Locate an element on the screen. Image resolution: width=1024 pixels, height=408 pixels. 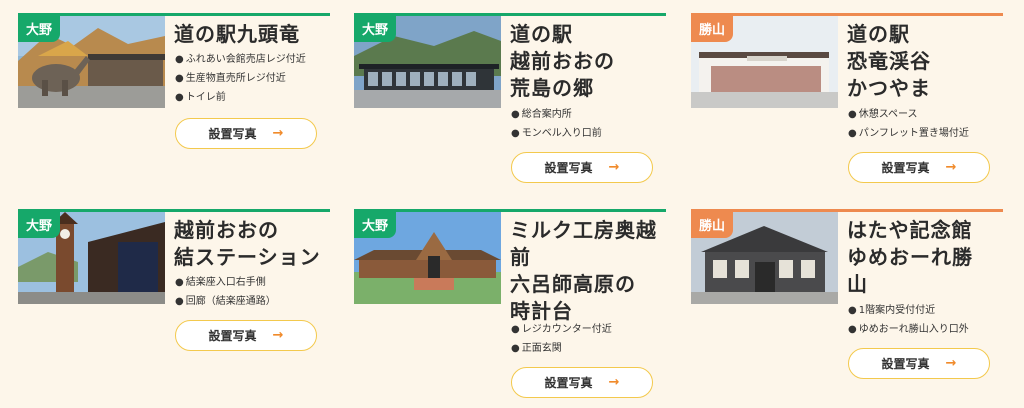
location-item: ふれあい会館売店レジ付近 is located at coordinates (240, 59).